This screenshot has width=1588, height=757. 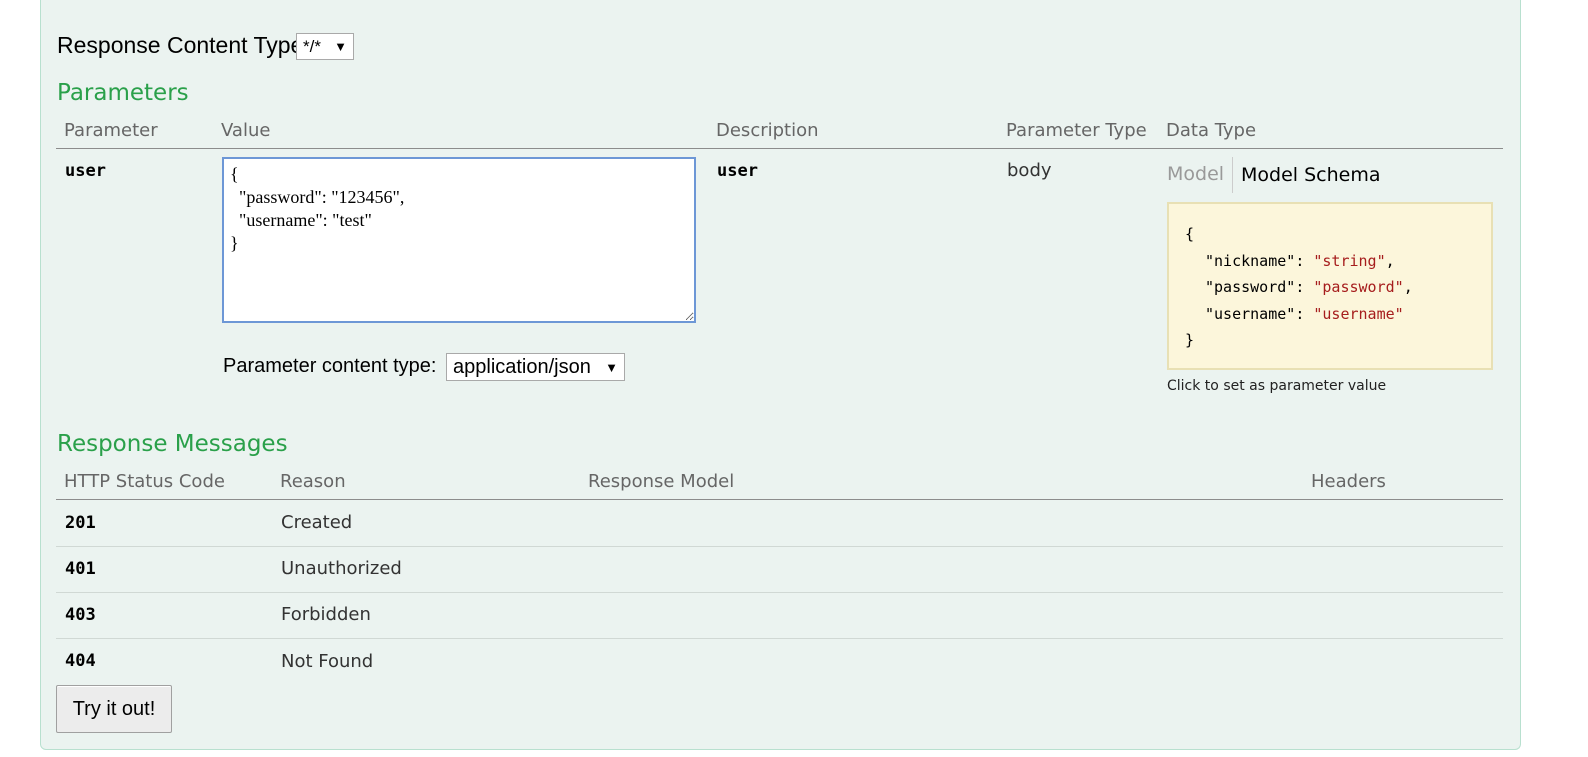 I want to click on resp-reason: Forbidden, so click(x=326, y=614).